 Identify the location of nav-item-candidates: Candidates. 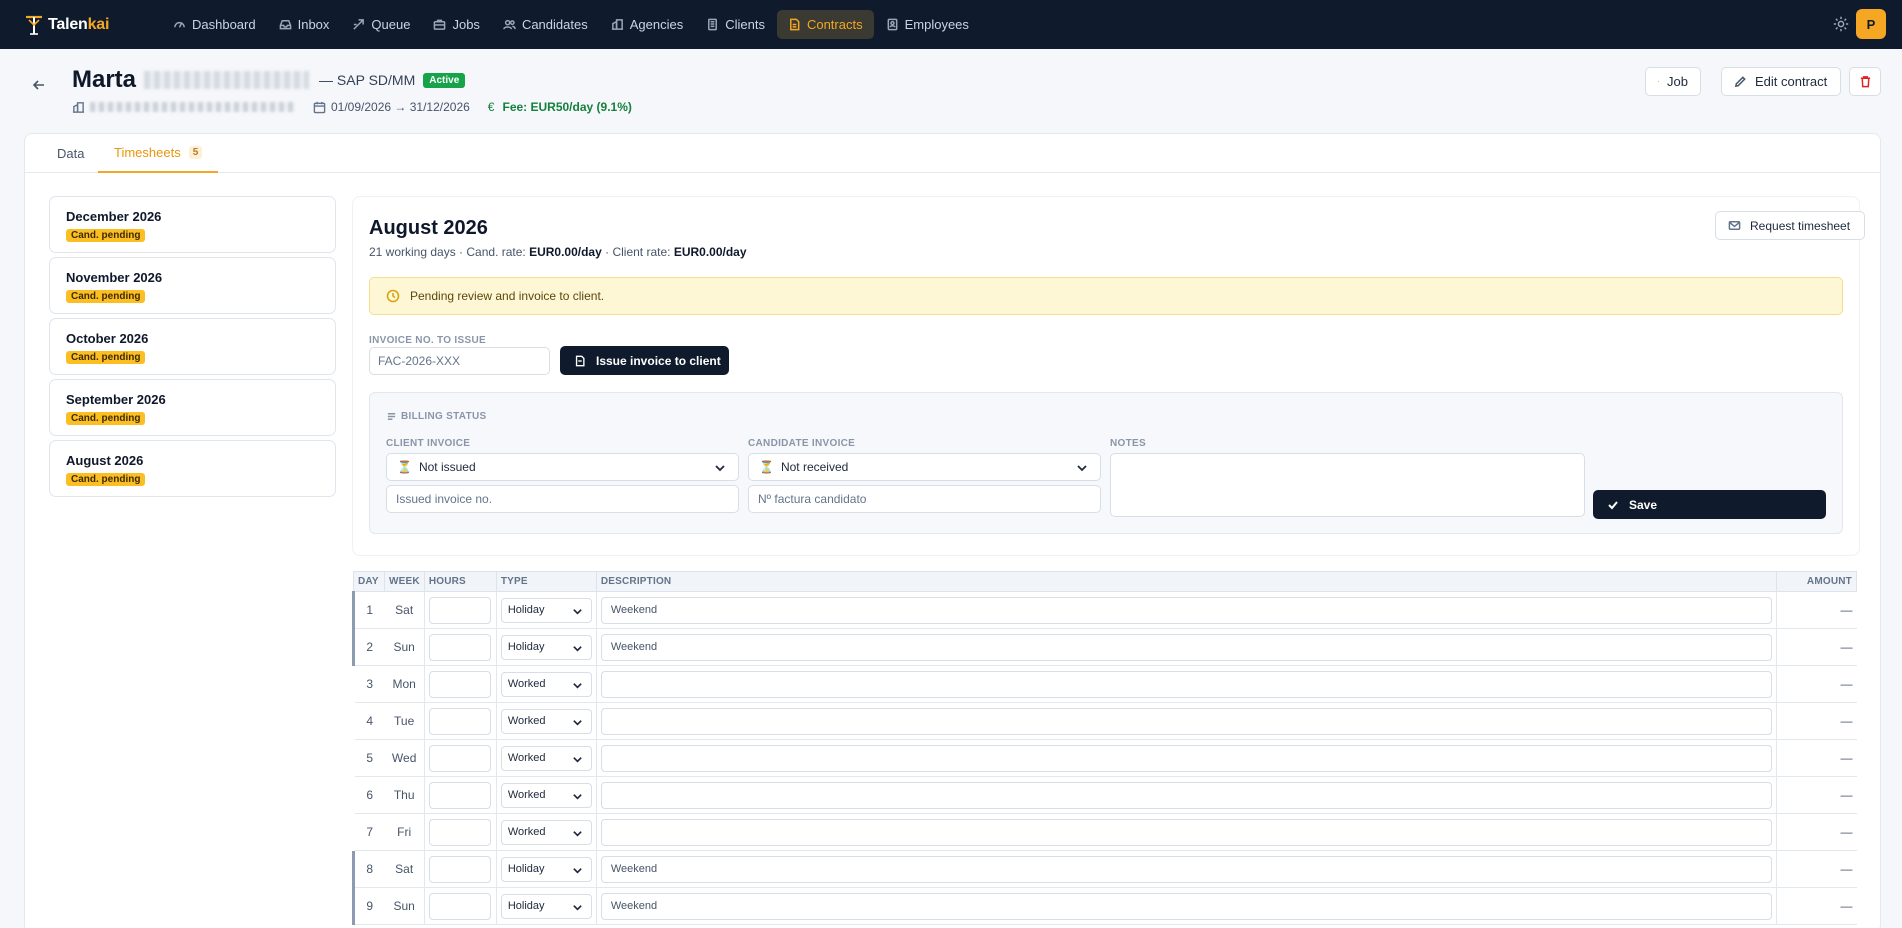
(545, 24).